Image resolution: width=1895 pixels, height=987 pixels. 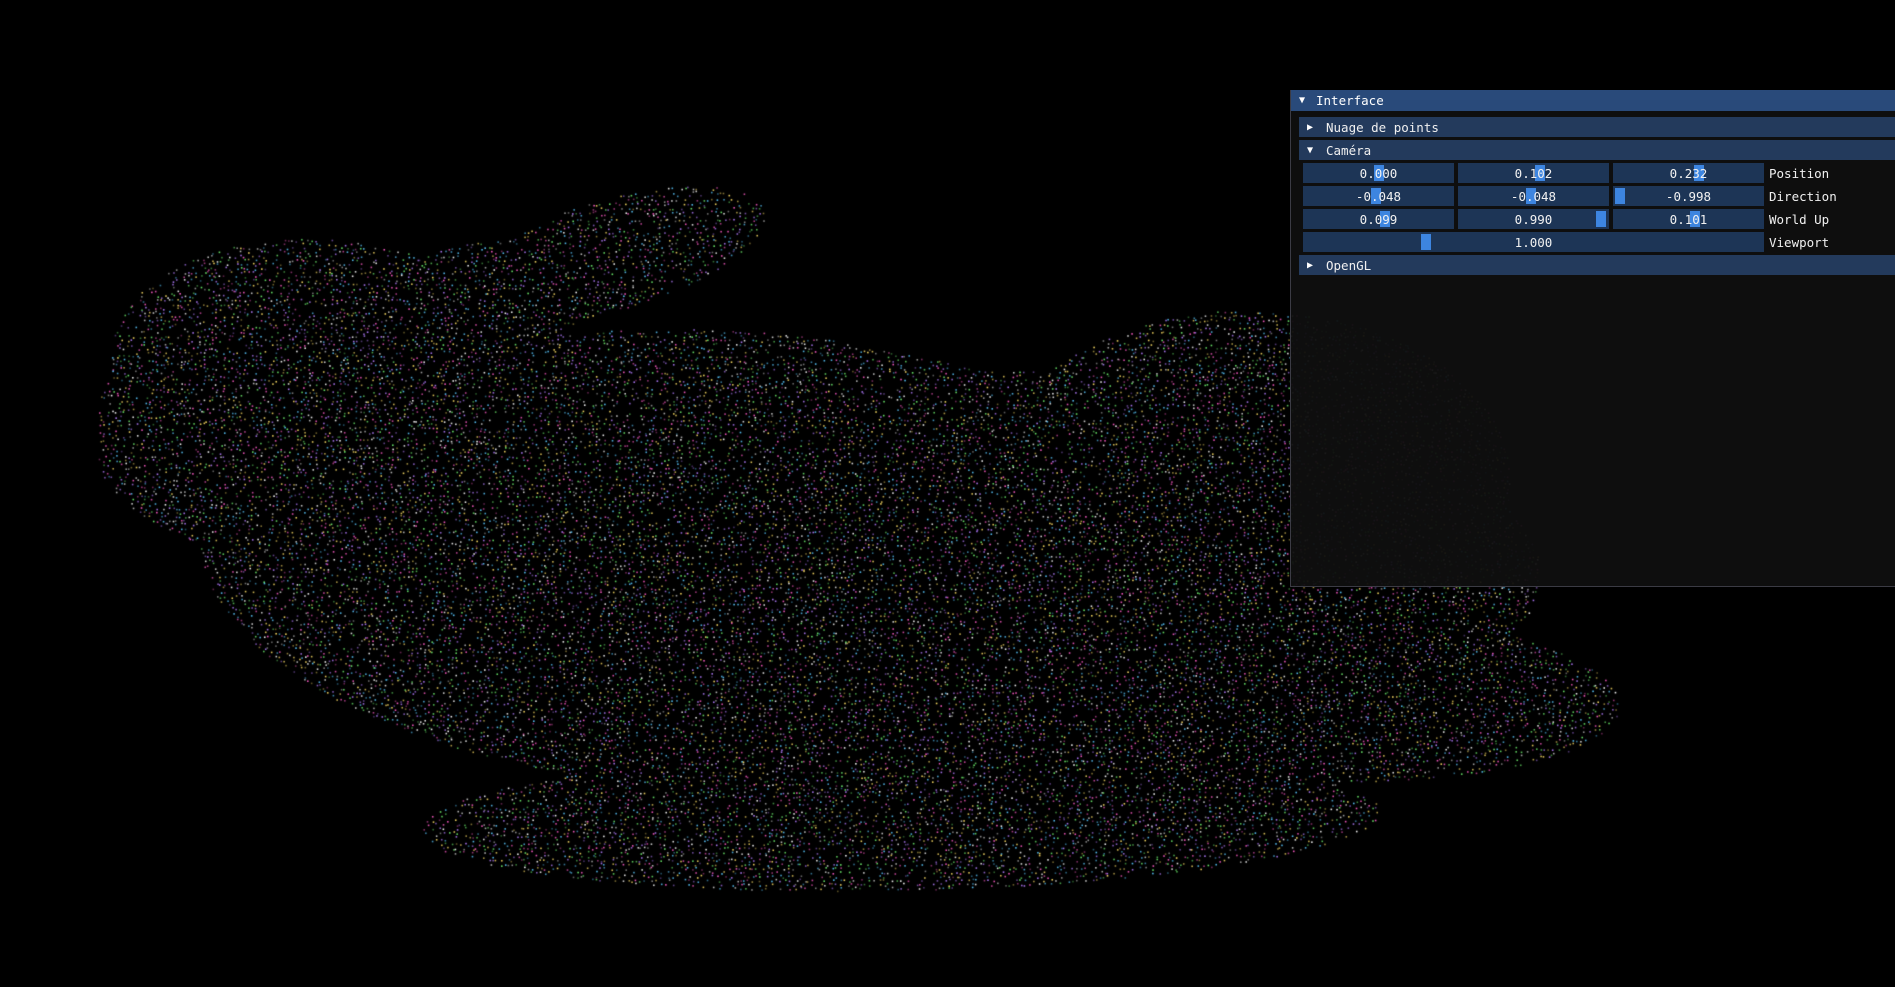 I want to click on position-label: Position, so click(x=1799, y=173).